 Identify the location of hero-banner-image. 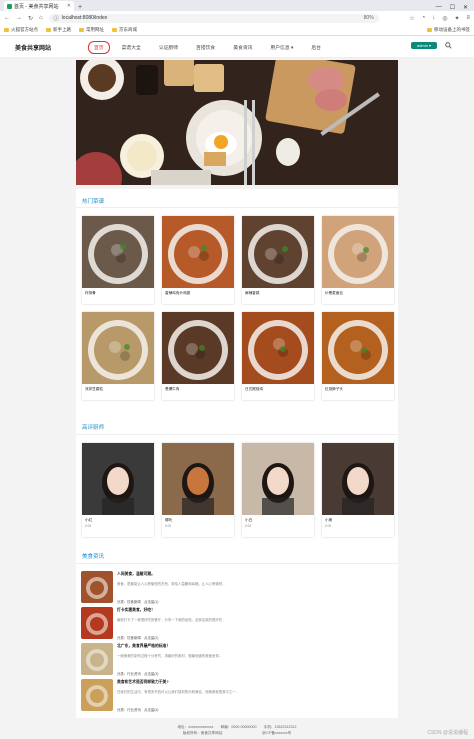
(237, 122).